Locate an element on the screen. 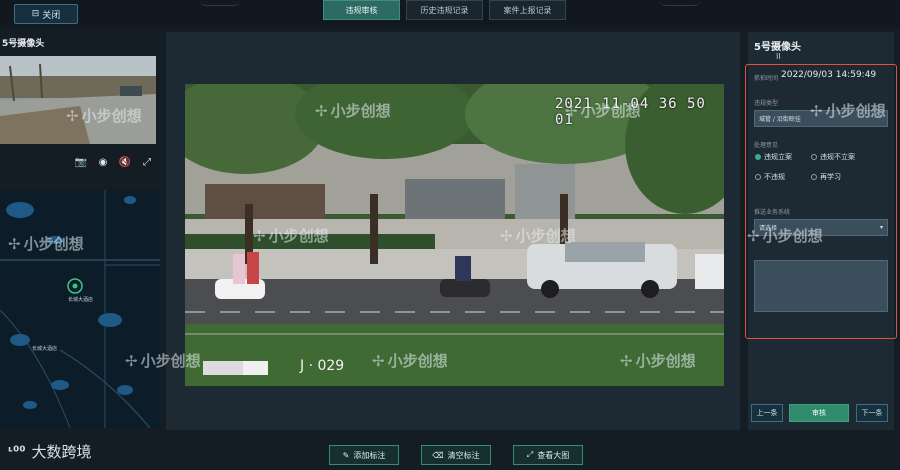 The image size is (900, 470). chevron-down-icon: ▾ is located at coordinates (881, 227).